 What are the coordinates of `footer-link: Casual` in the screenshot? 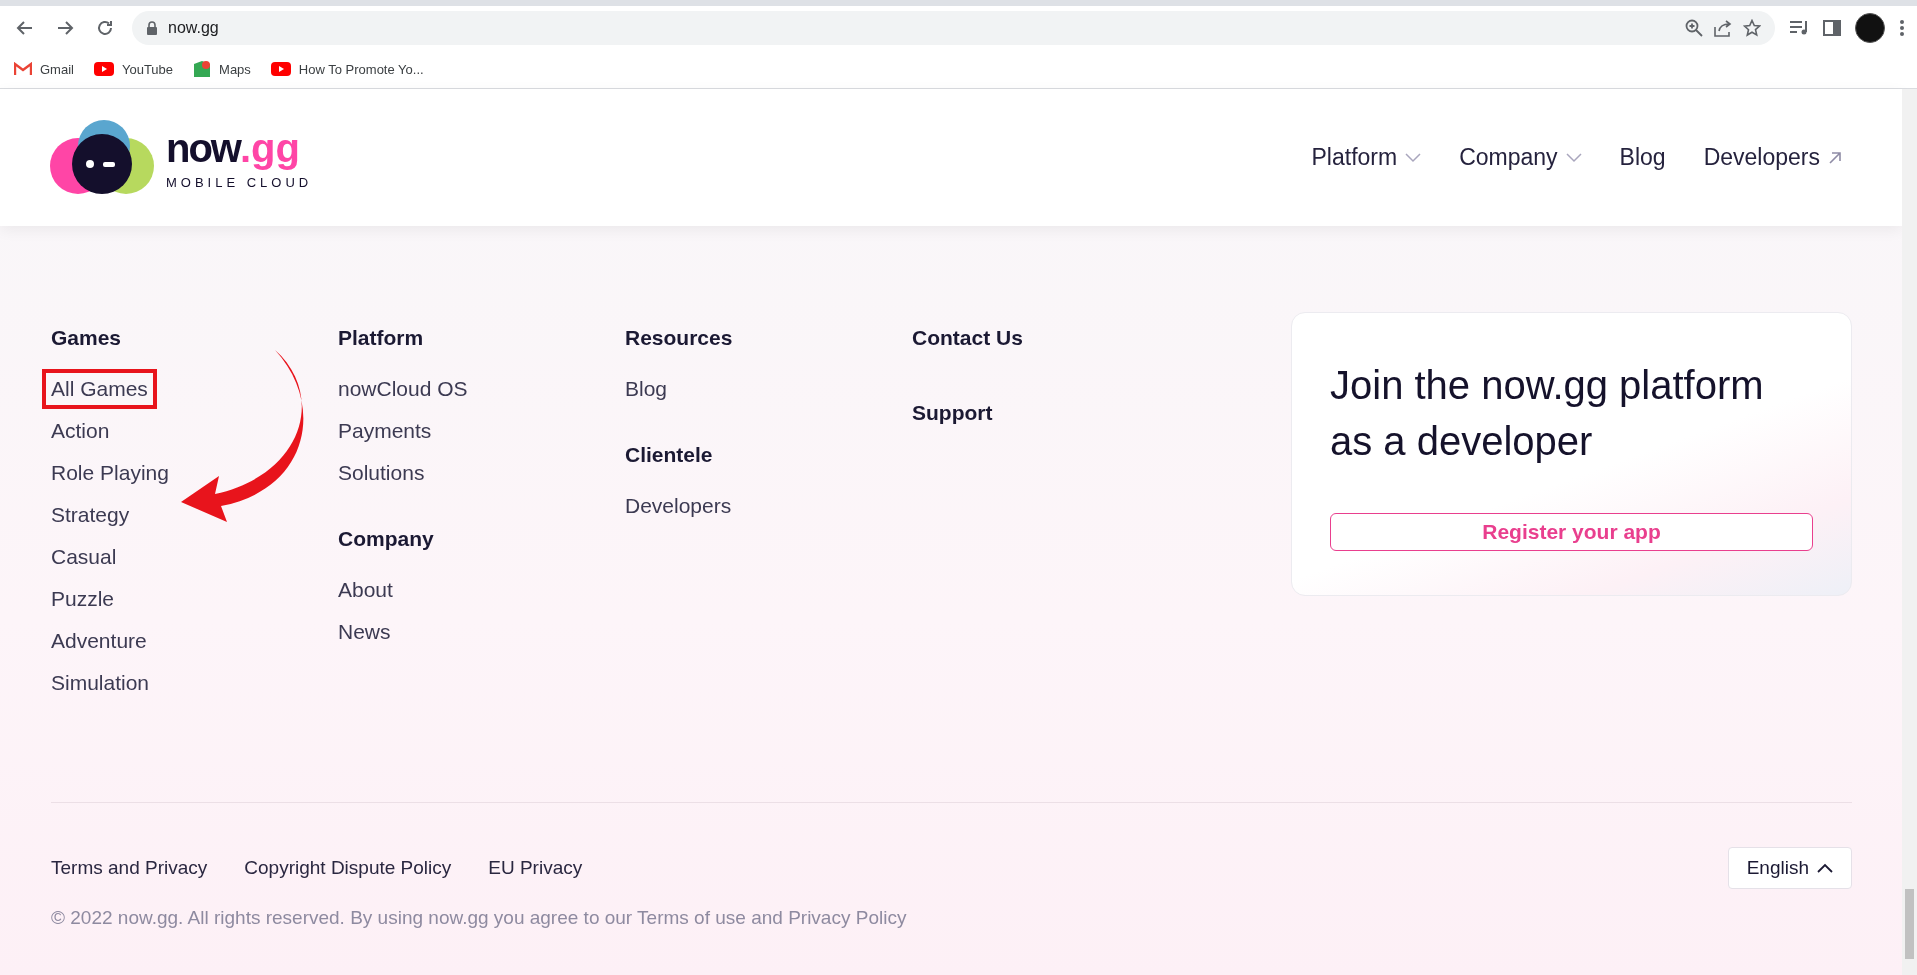 It's located at (84, 557).